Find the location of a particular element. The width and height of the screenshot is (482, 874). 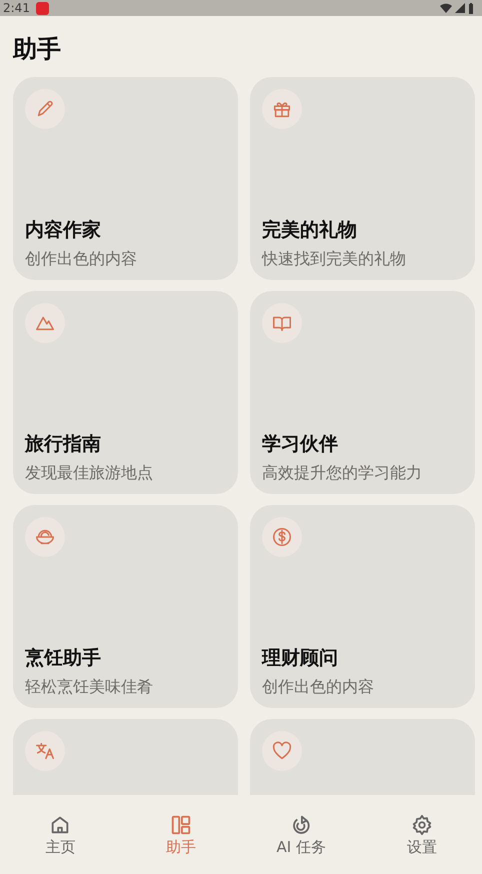

translate-icon is located at coordinates (45, 751).